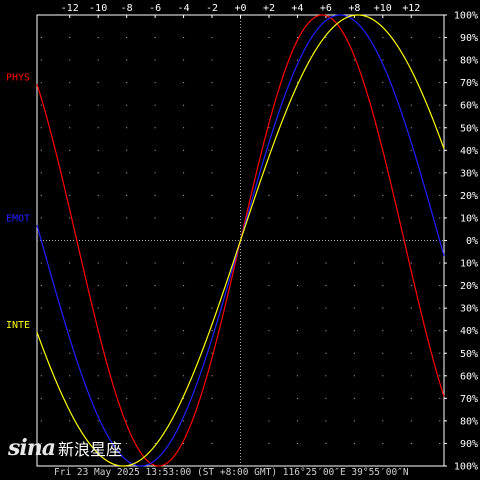 This screenshot has height=480, width=480. Describe the element at coordinates (469, 376) in the screenshot. I see `y-tick-label: 60%` at that location.